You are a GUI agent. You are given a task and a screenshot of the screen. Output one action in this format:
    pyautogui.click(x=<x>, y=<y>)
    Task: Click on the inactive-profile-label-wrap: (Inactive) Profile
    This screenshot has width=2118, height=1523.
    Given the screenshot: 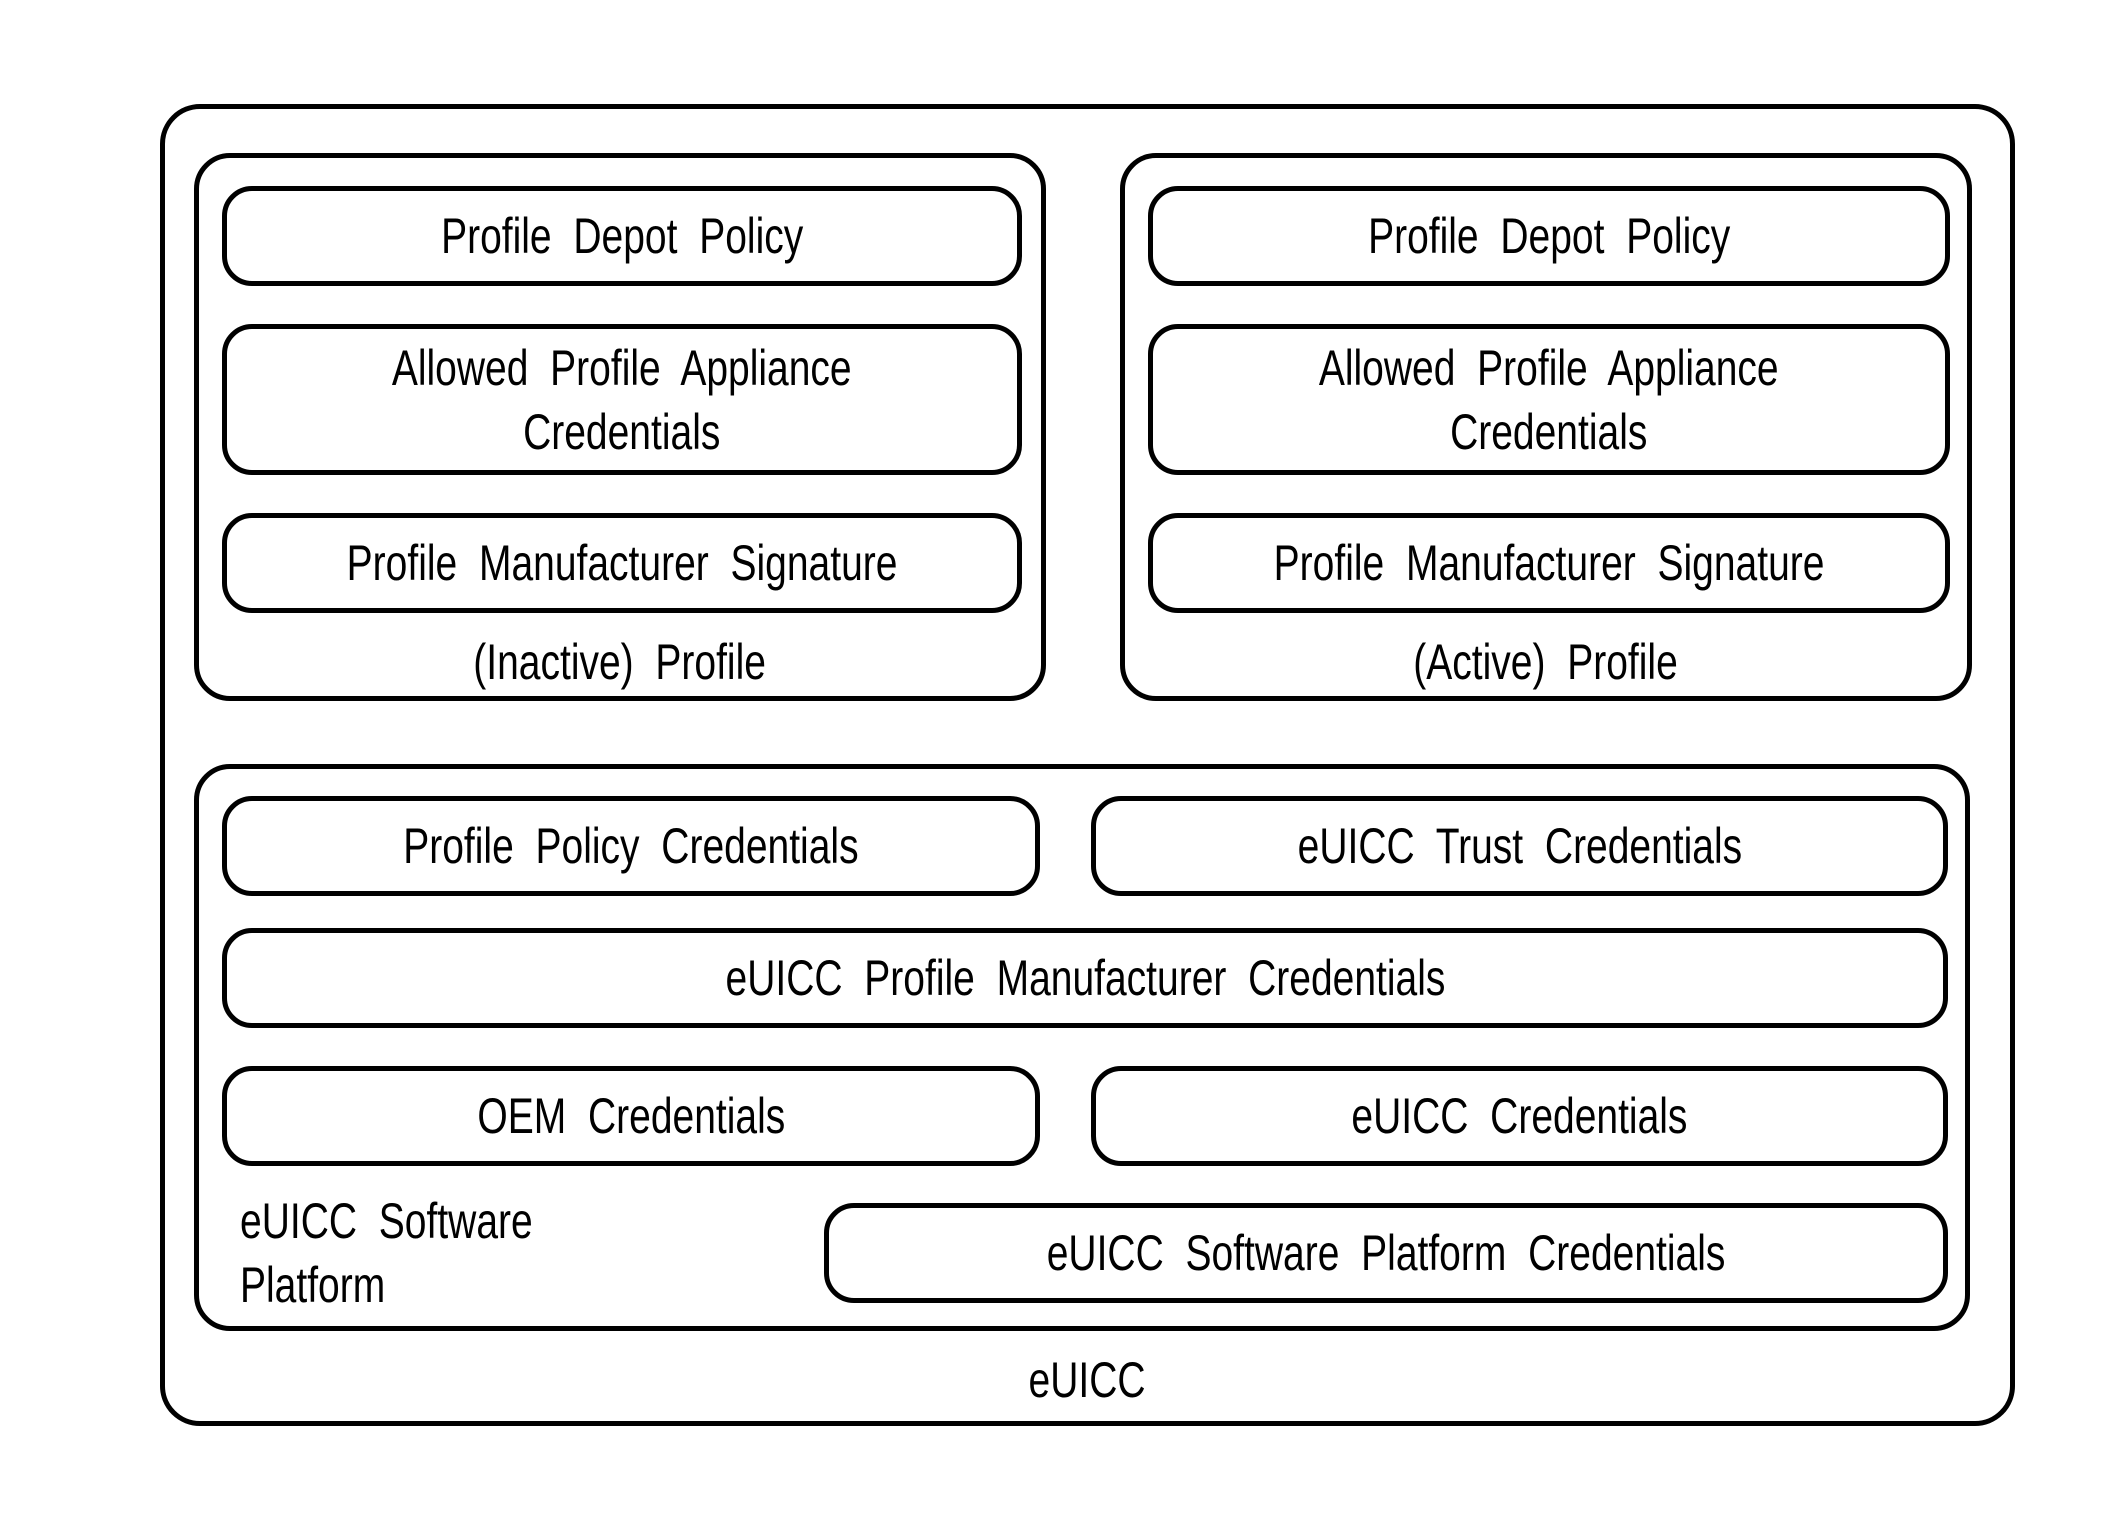 What is the action you would take?
    pyautogui.click(x=620, y=662)
    